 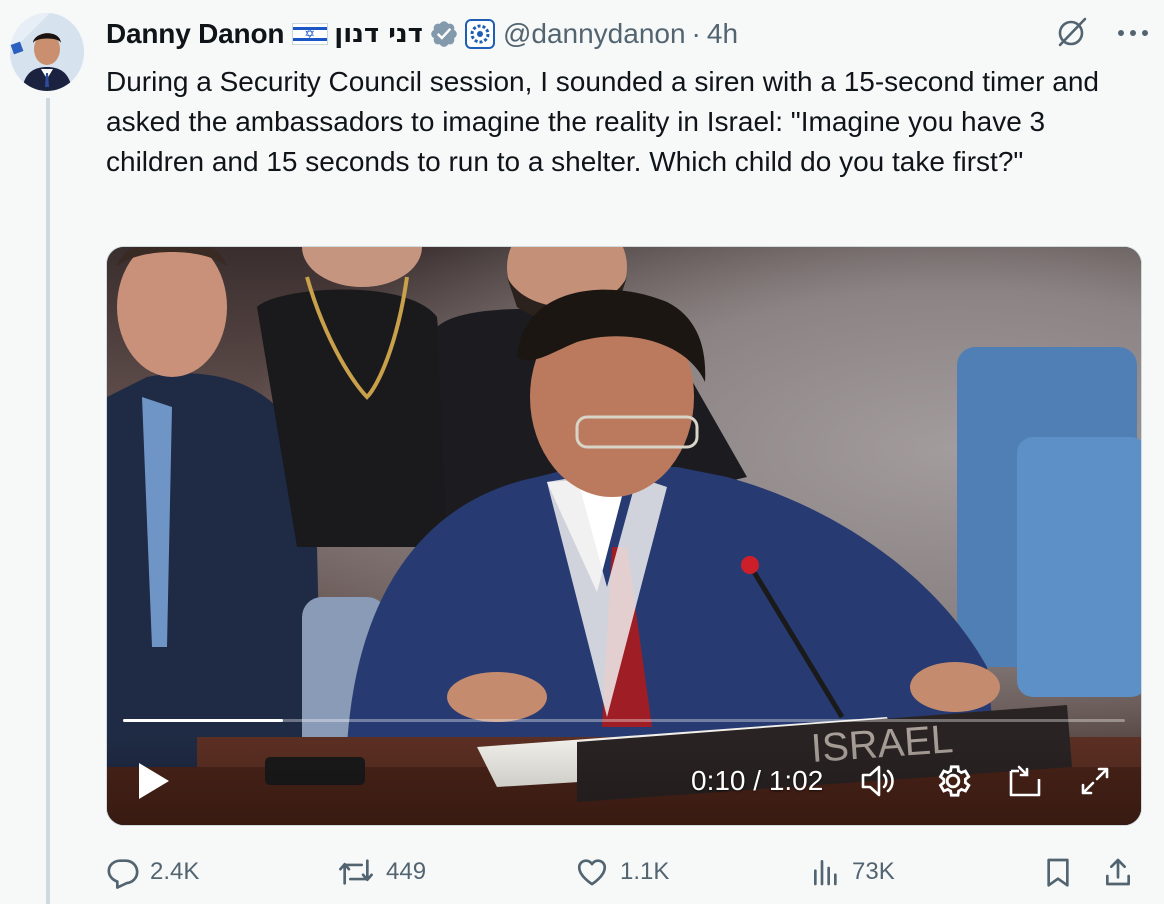 I want to click on like-button: 1.1K, so click(x=621, y=872).